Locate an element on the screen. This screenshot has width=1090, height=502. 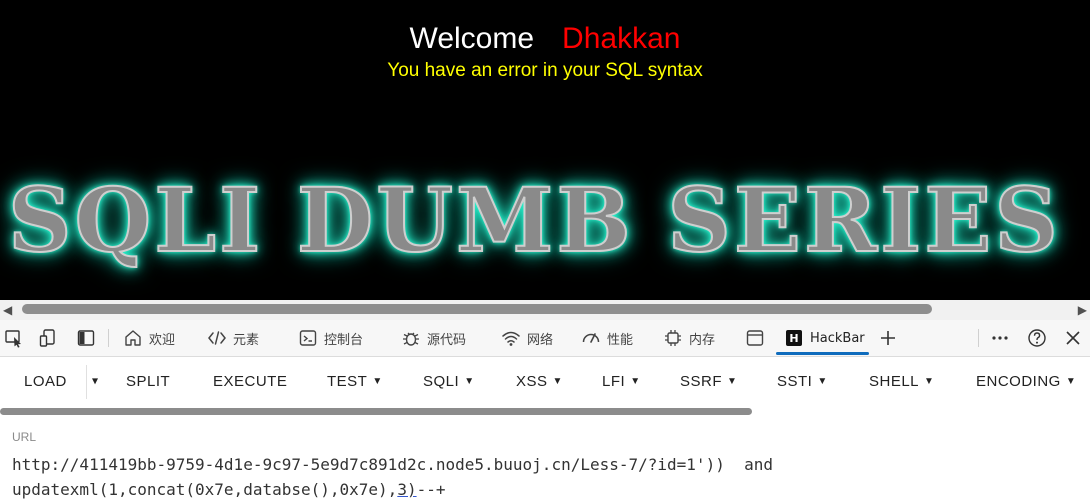
devtools-tab-bar: 欢迎 元素 控制台 源代码 网络 性能 内存 H HackBar is located at coordinates (545, 338).